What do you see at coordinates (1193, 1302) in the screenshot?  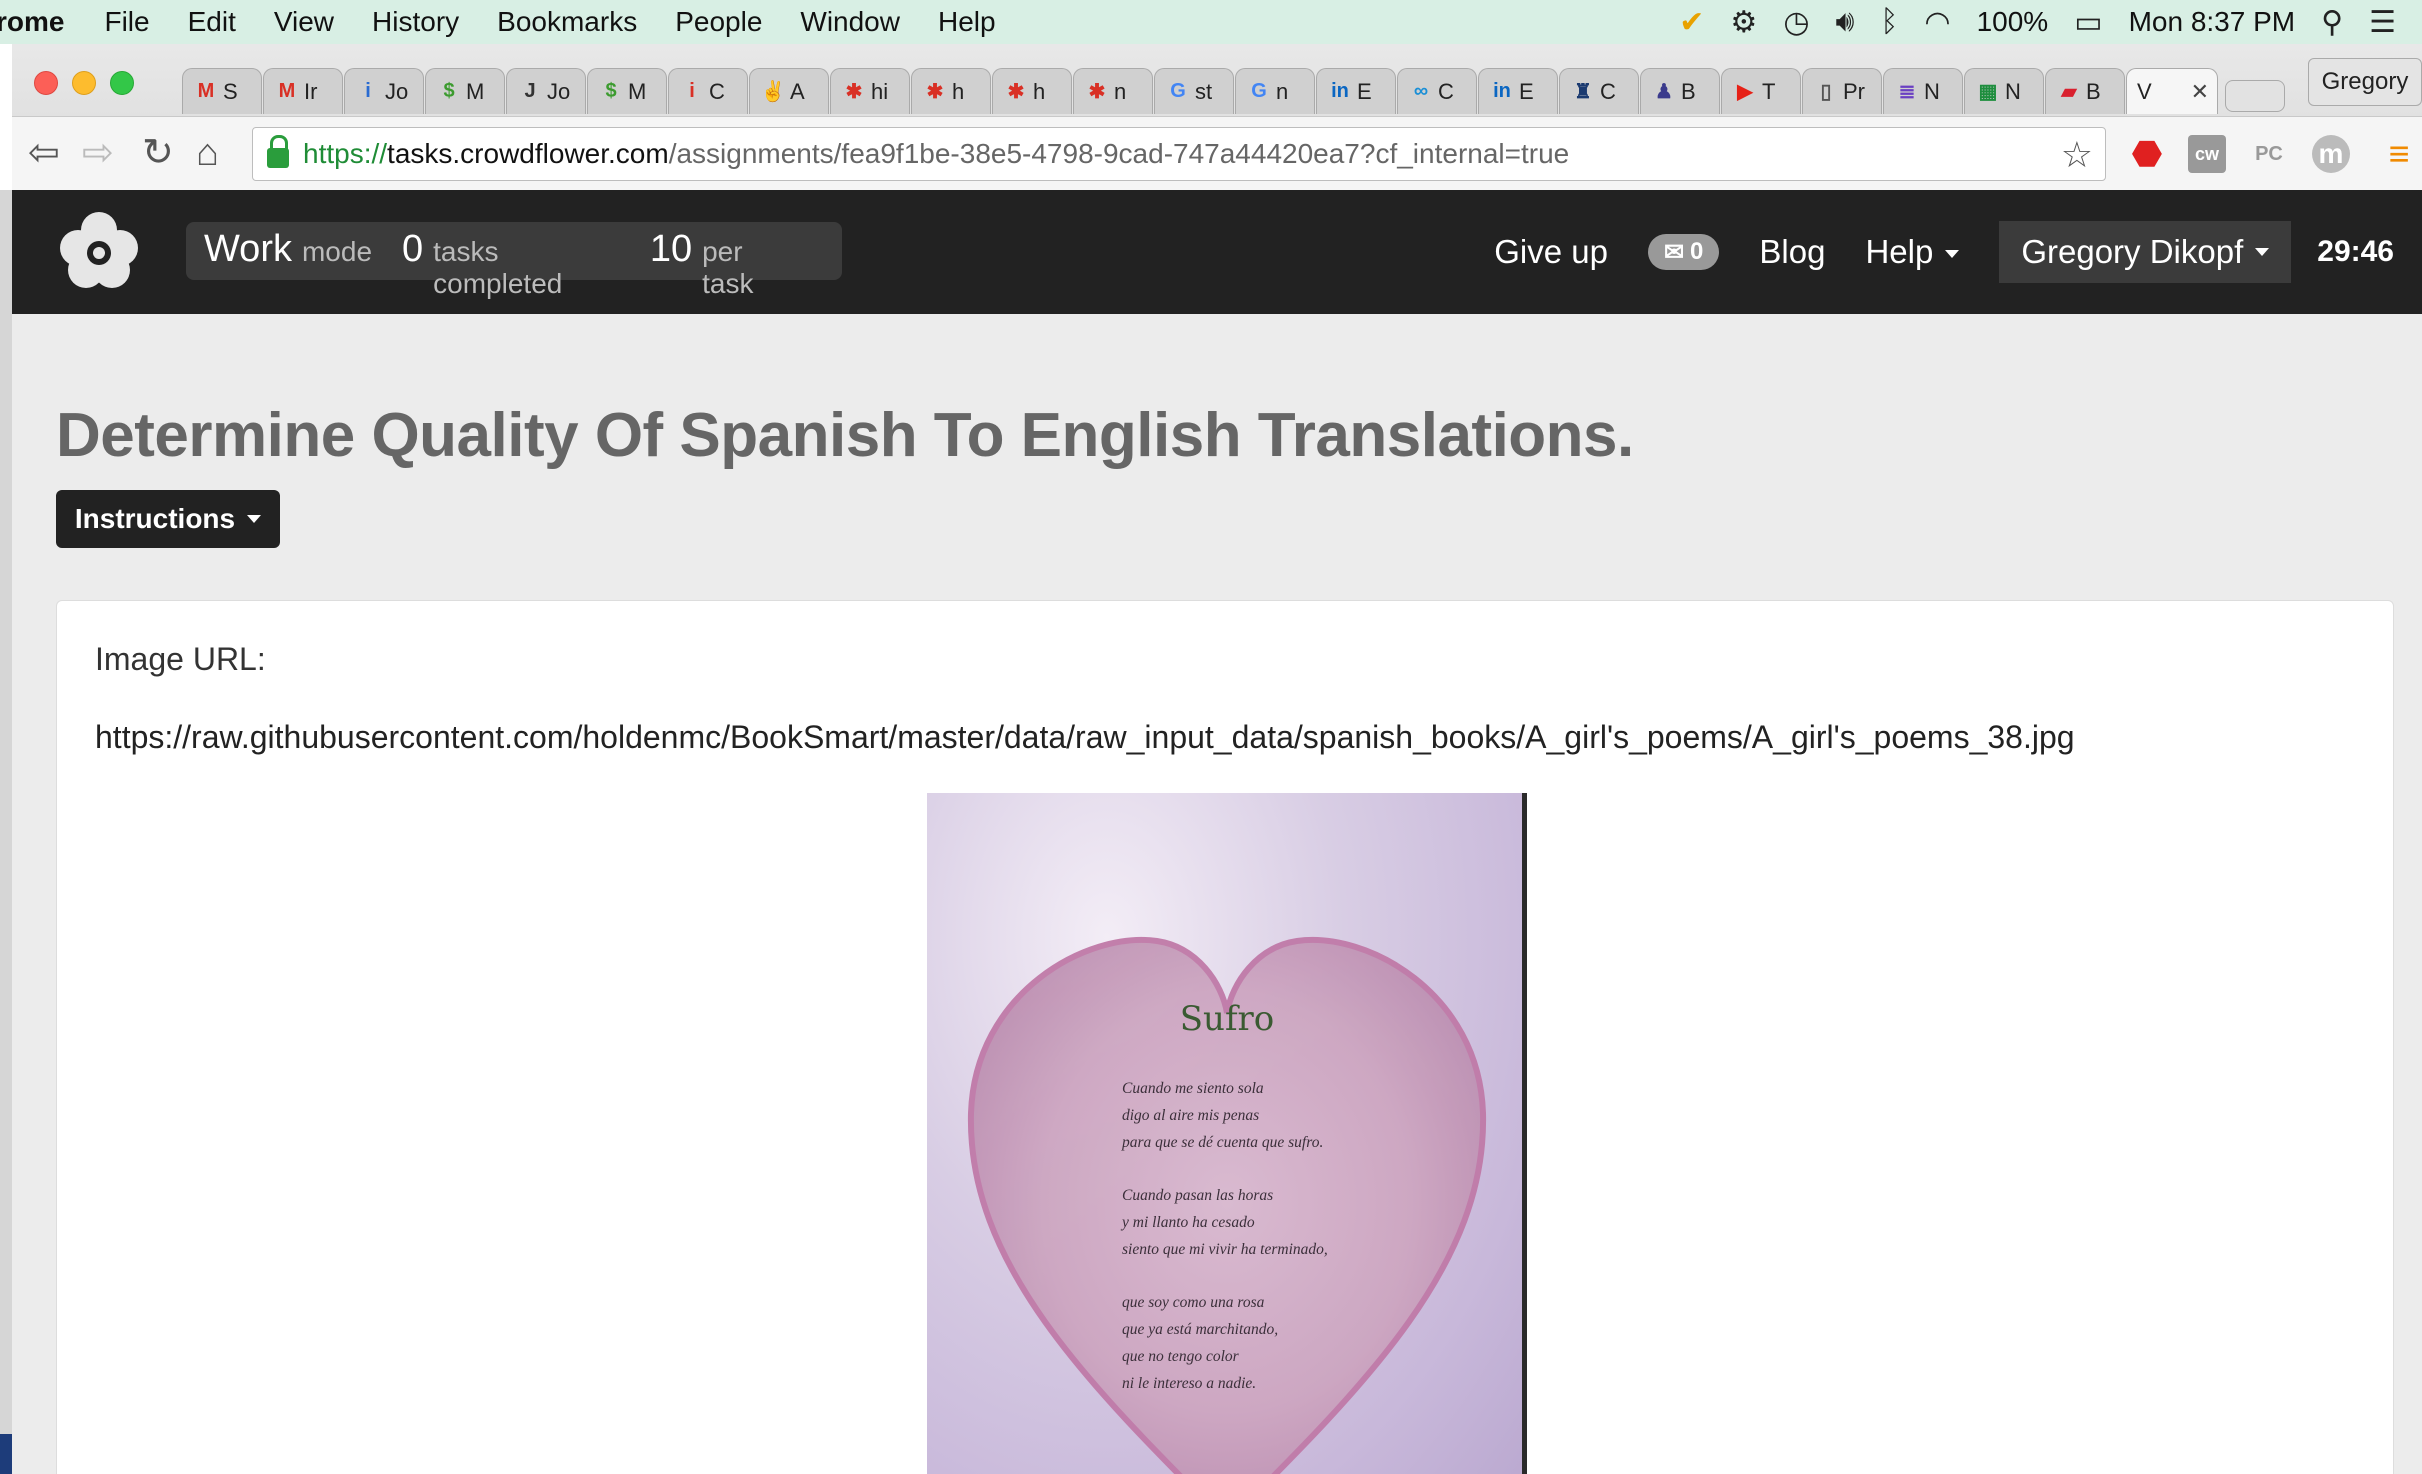 I see `poem-line: que soy como una rosa` at bounding box center [1193, 1302].